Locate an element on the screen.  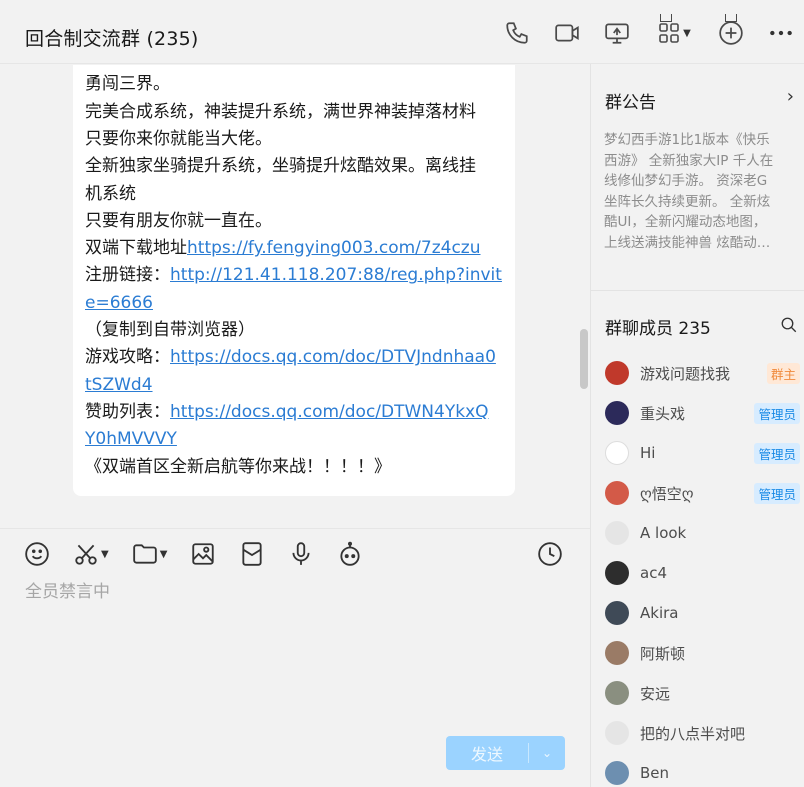
member-item: 把的八点半对吧 is located at coordinates (702, 733).